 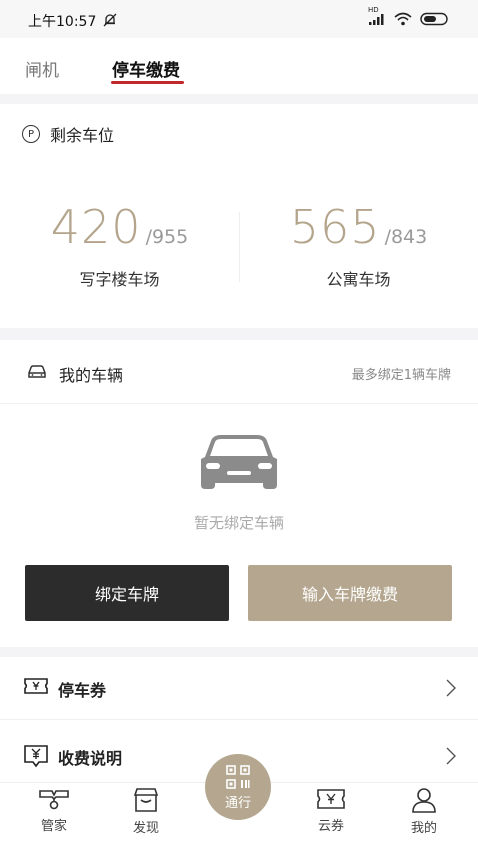 What do you see at coordinates (90, 758) in the screenshot?
I see `list-item-label: 收费说明` at bounding box center [90, 758].